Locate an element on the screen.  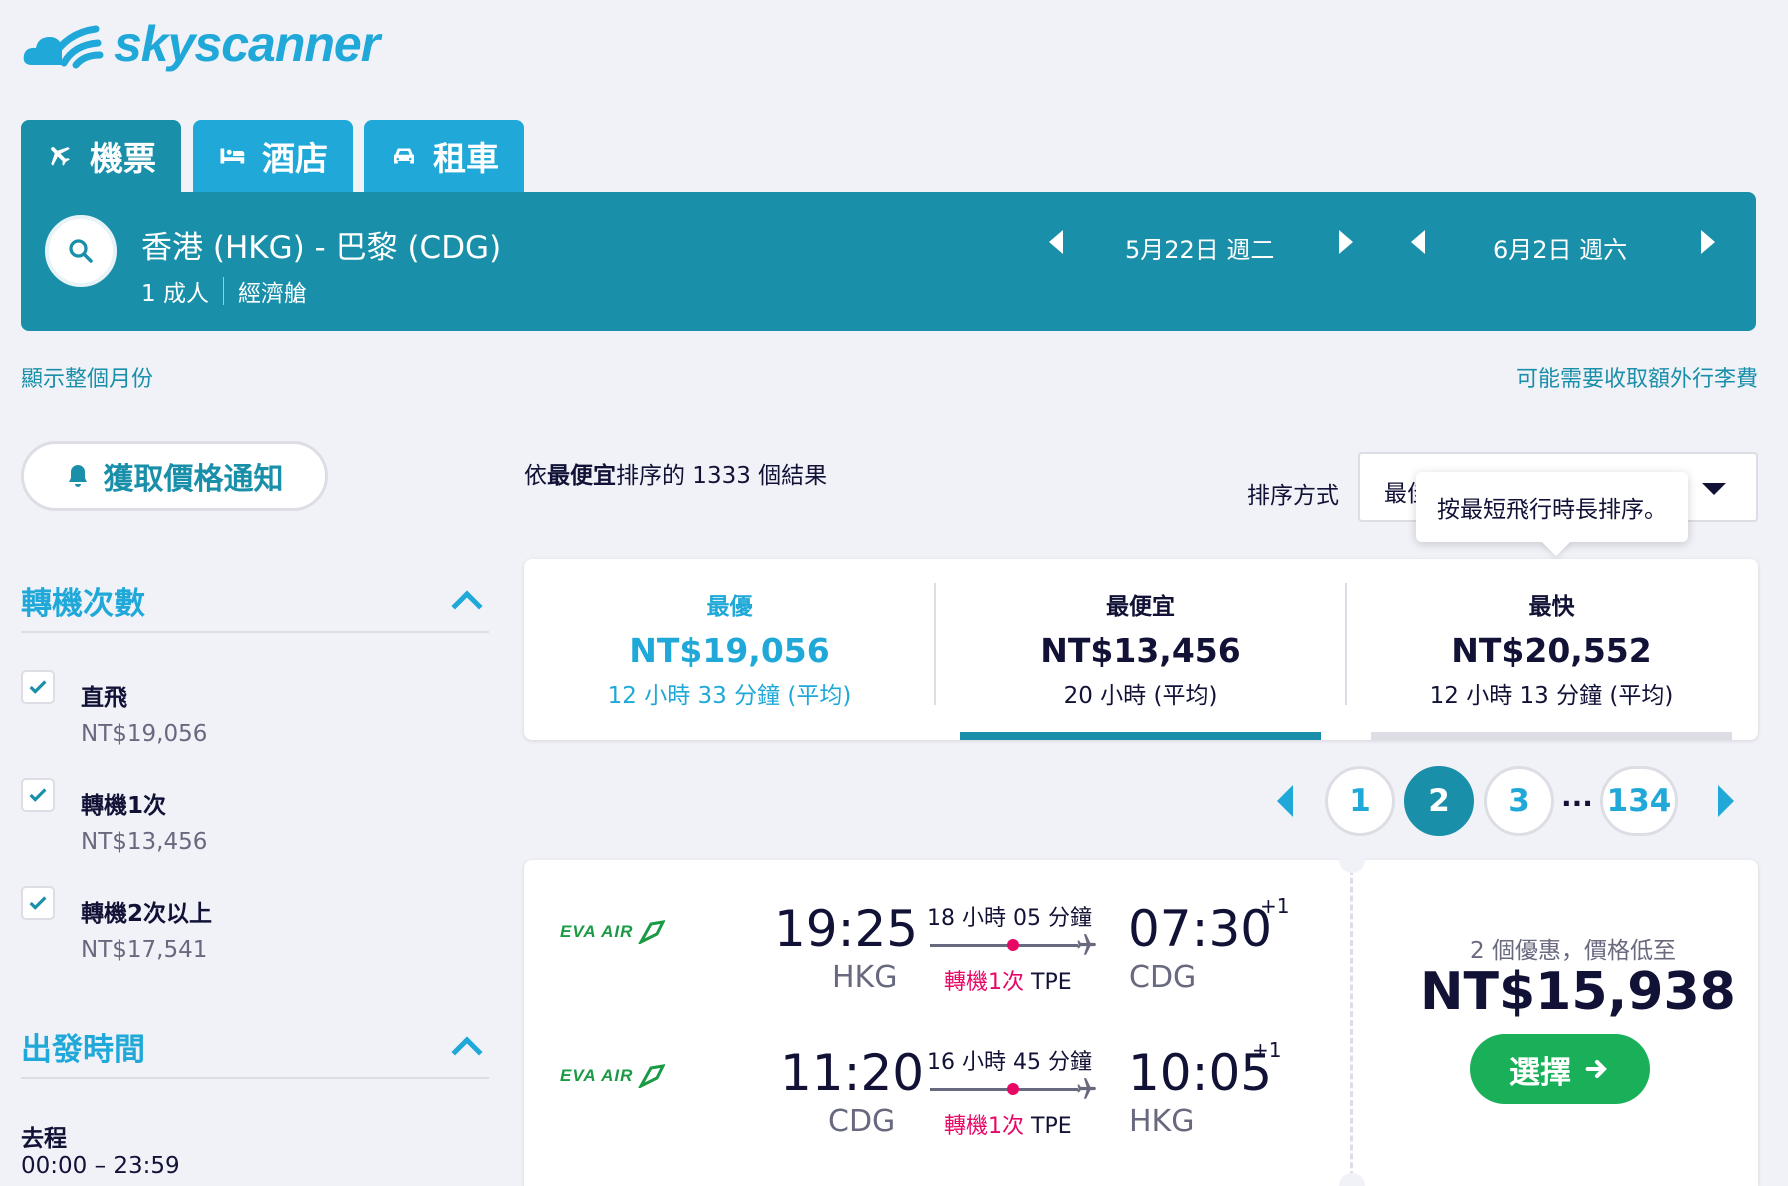
via-airport: TPE is located at coordinates (1051, 1126).